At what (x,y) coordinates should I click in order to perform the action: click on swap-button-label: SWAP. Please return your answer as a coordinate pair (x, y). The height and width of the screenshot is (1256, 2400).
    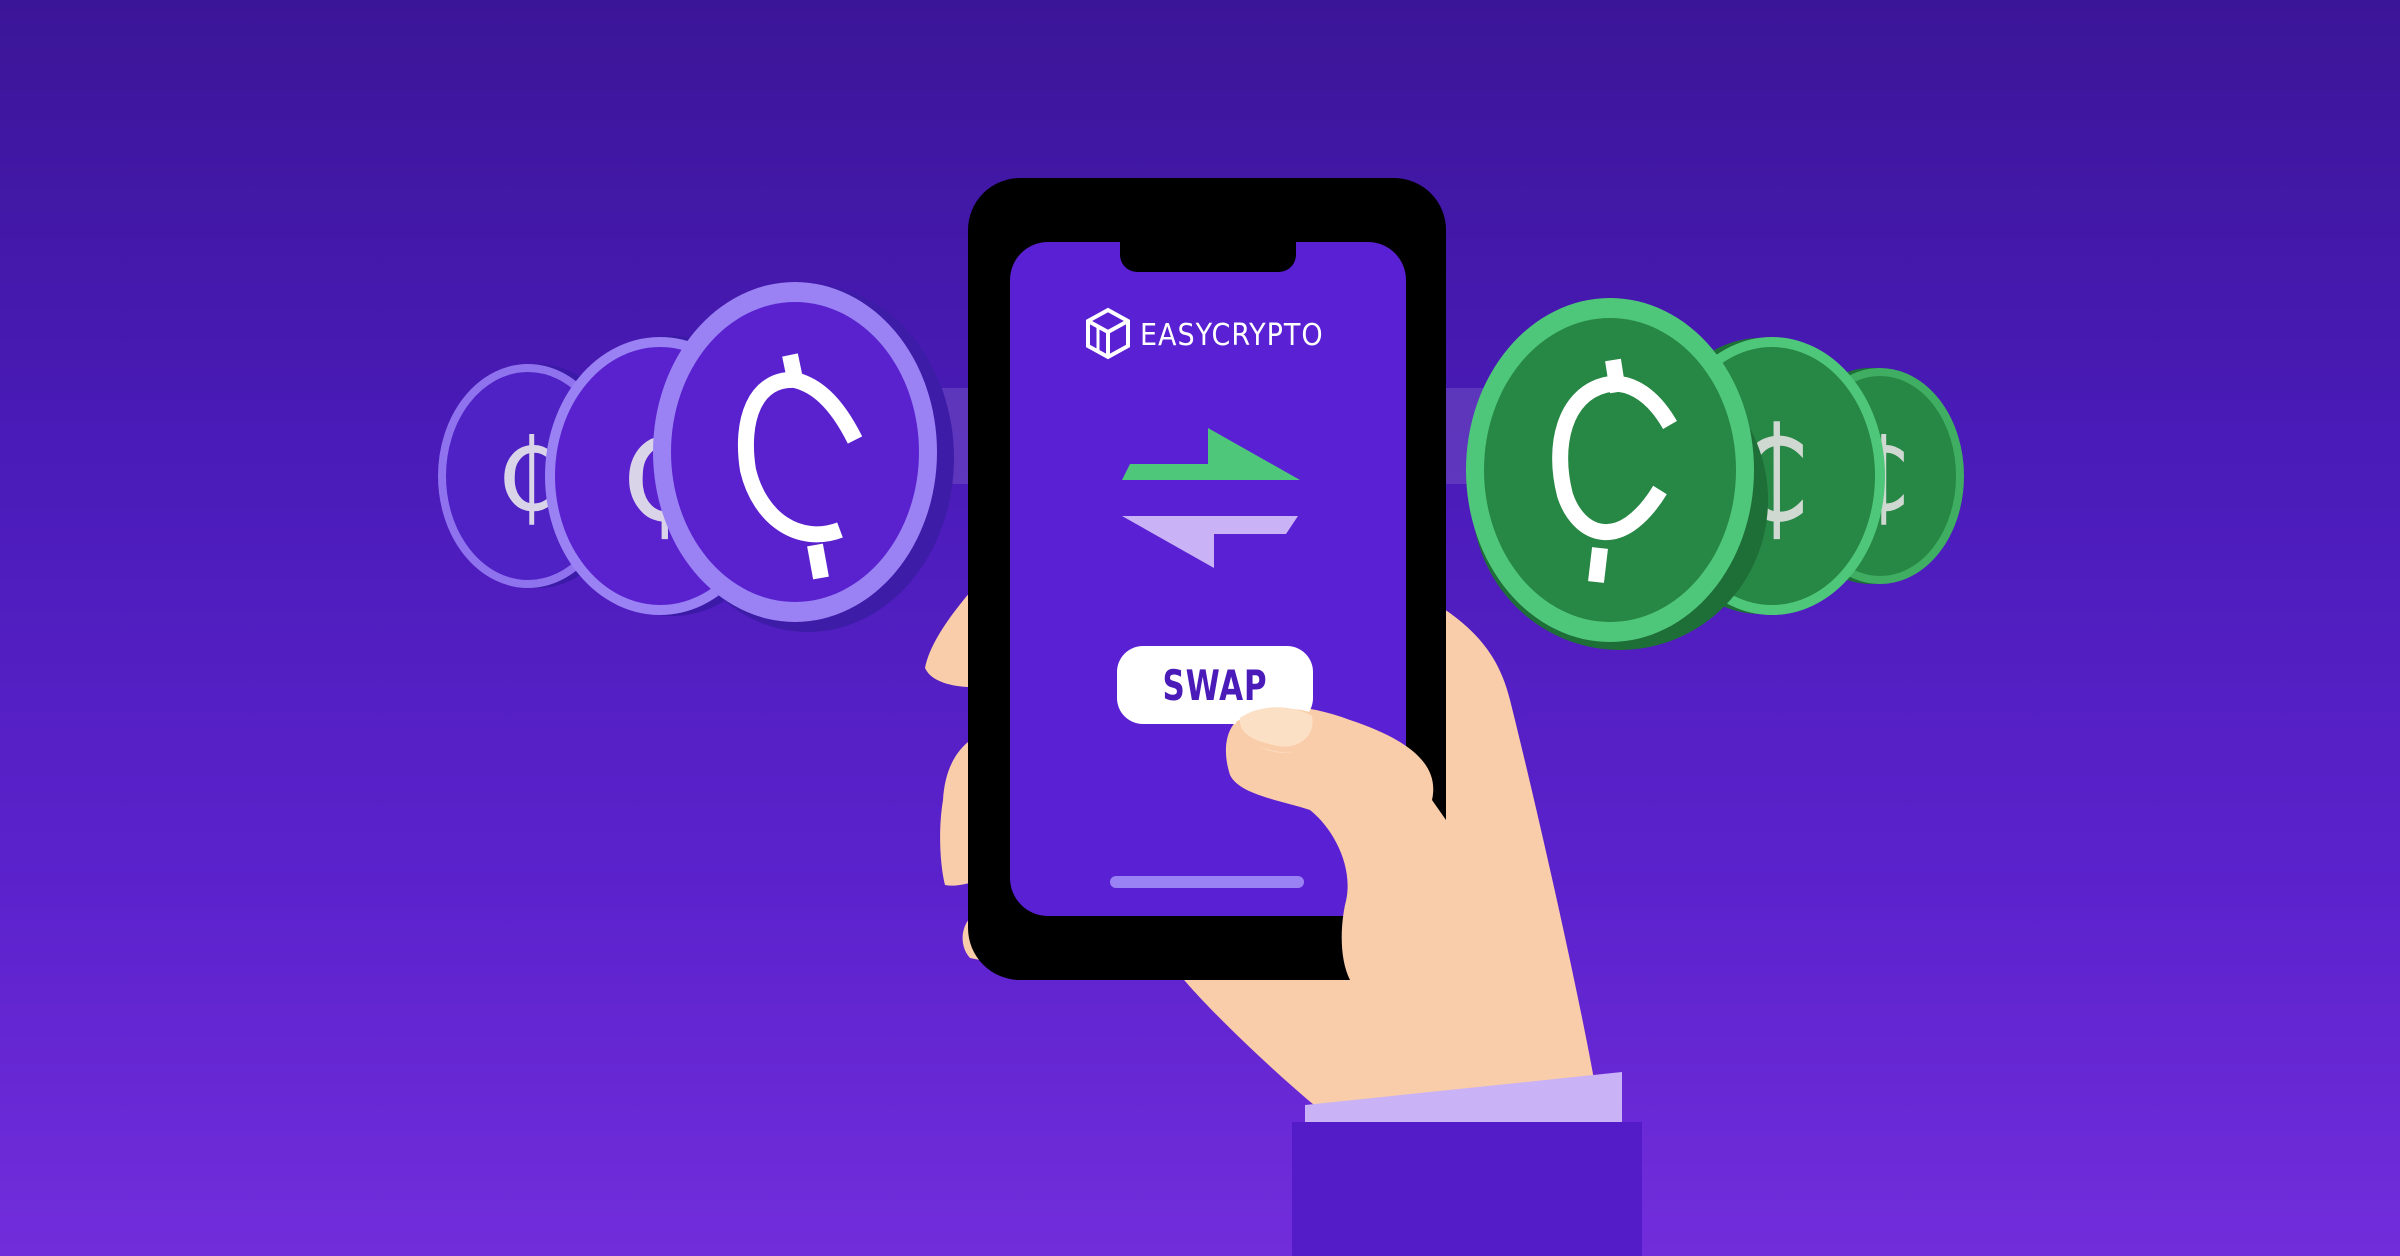
    Looking at the image, I should click on (1215, 685).